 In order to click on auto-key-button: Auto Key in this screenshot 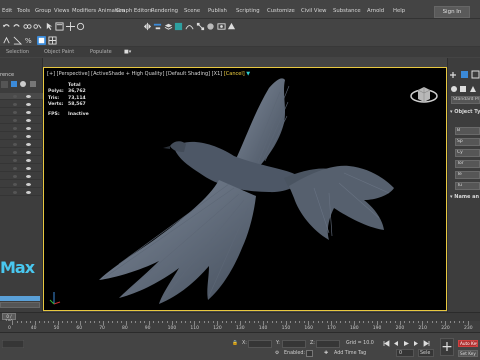, I will do `click(468, 343)`.